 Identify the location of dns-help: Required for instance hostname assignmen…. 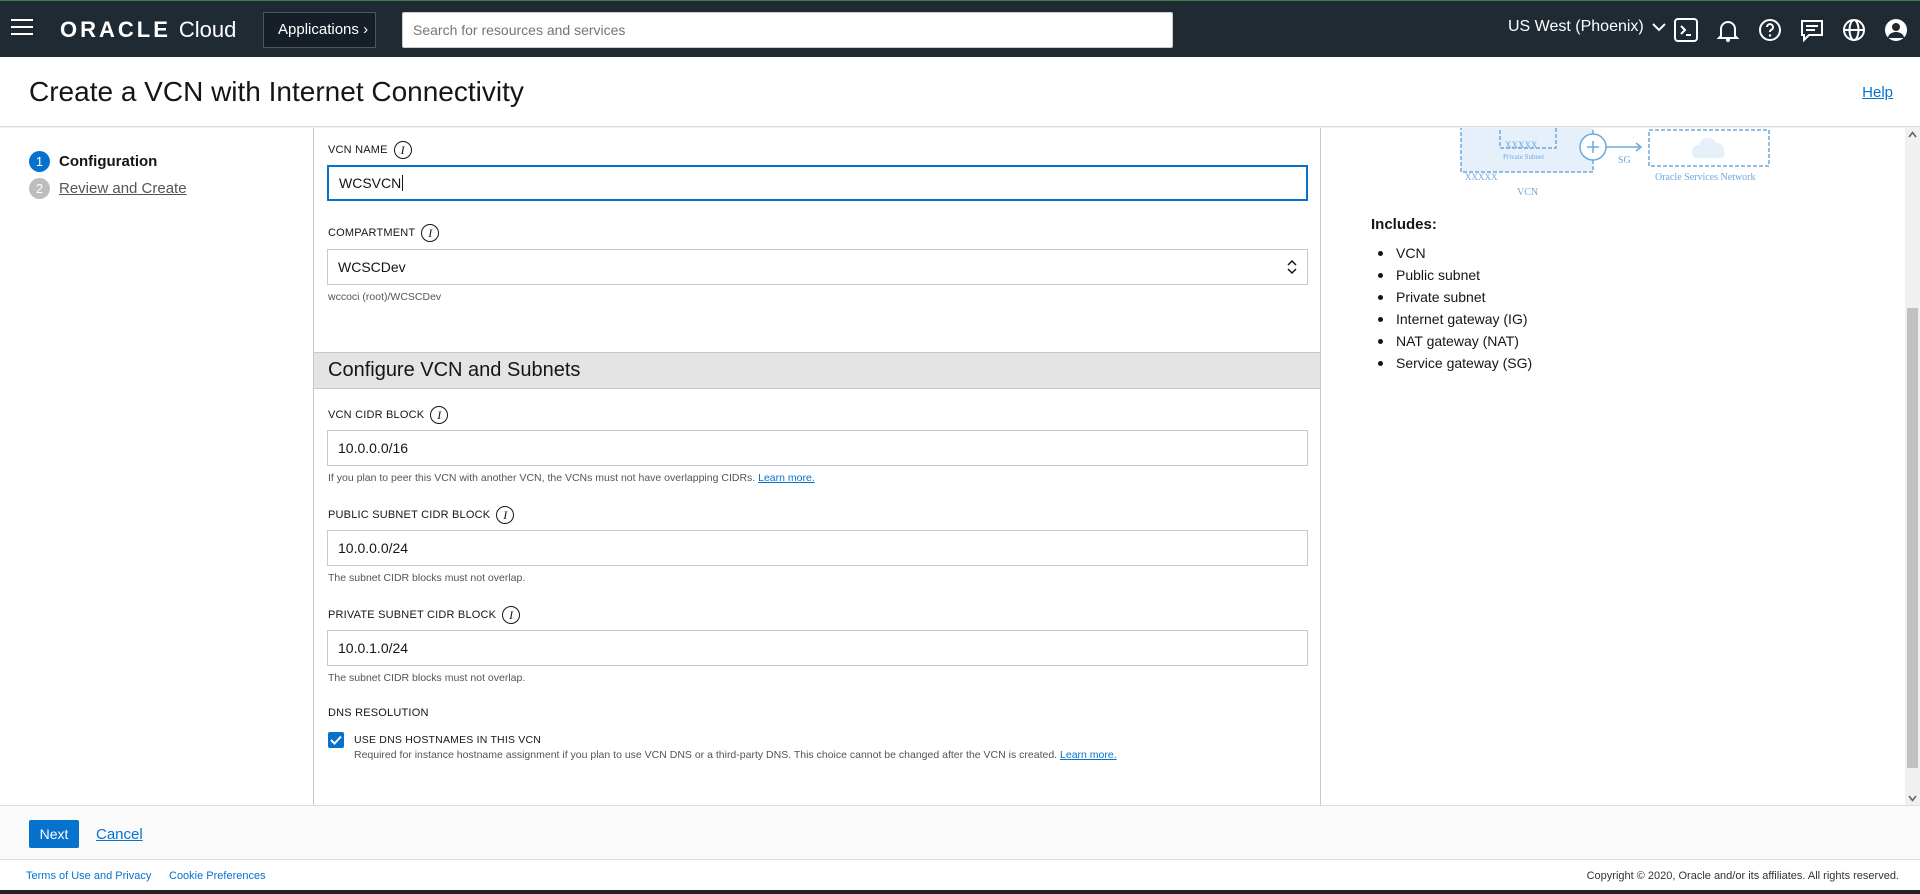
(735, 755).